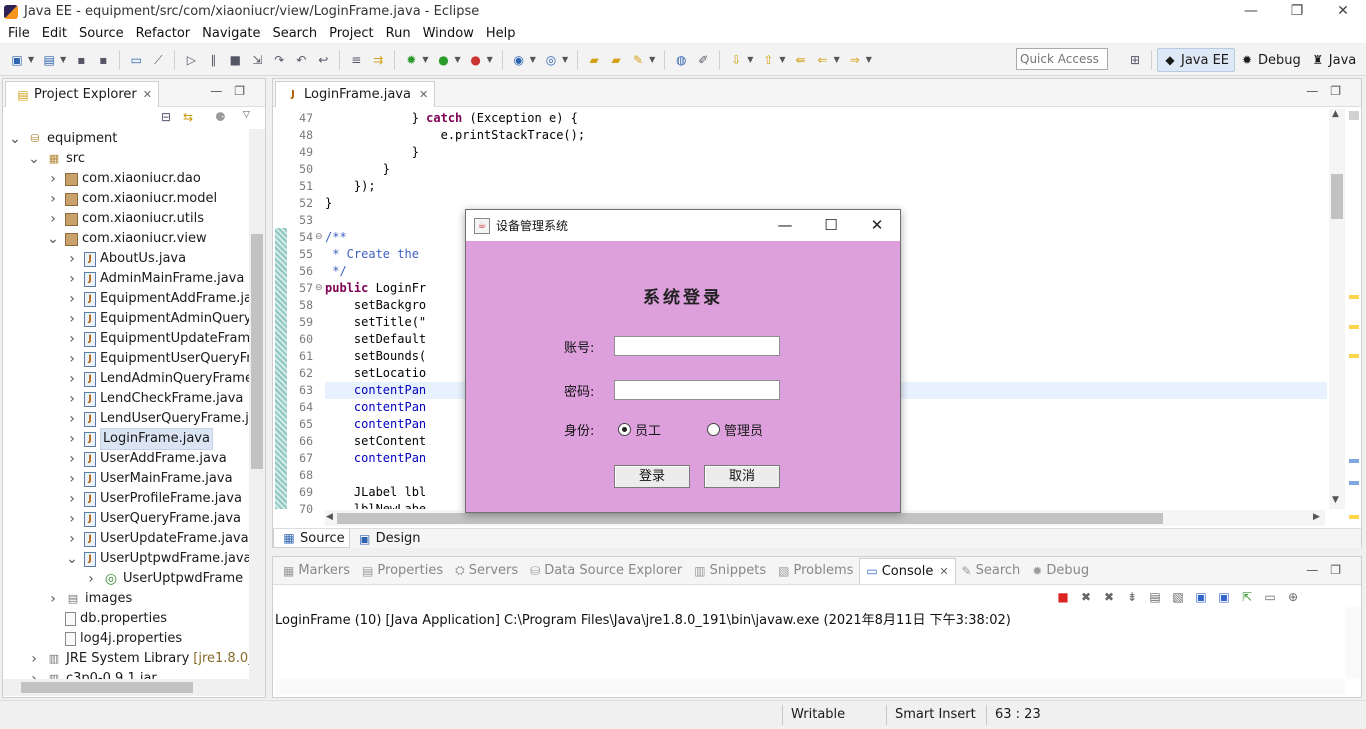 Image resolution: width=1366 pixels, height=729 pixels. What do you see at coordinates (616, 60) in the screenshot?
I see `open-task-icon: ▰` at bounding box center [616, 60].